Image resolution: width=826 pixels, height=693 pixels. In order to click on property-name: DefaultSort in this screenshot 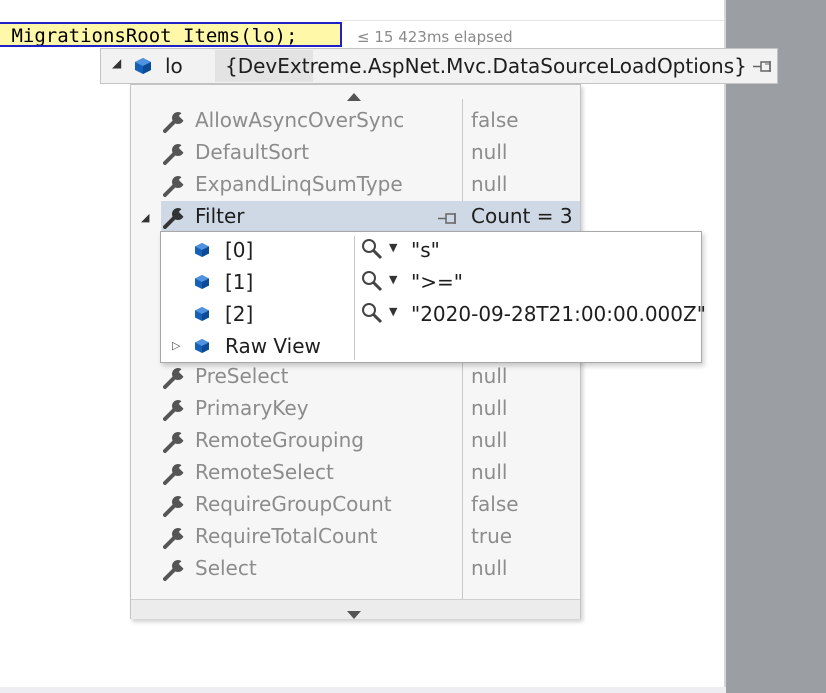, I will do `click(252, 152)`.